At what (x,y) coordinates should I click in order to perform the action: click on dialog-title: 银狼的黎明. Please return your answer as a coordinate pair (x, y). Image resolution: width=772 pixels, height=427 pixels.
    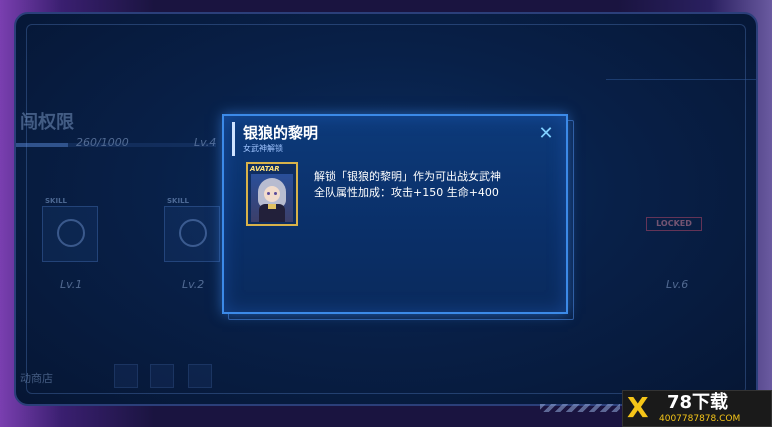
    Looking at the image, I should click on (281, 133).